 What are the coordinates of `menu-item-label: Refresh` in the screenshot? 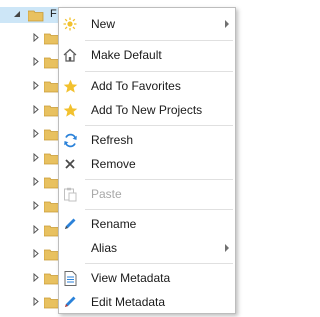 It's located at (112, 140).